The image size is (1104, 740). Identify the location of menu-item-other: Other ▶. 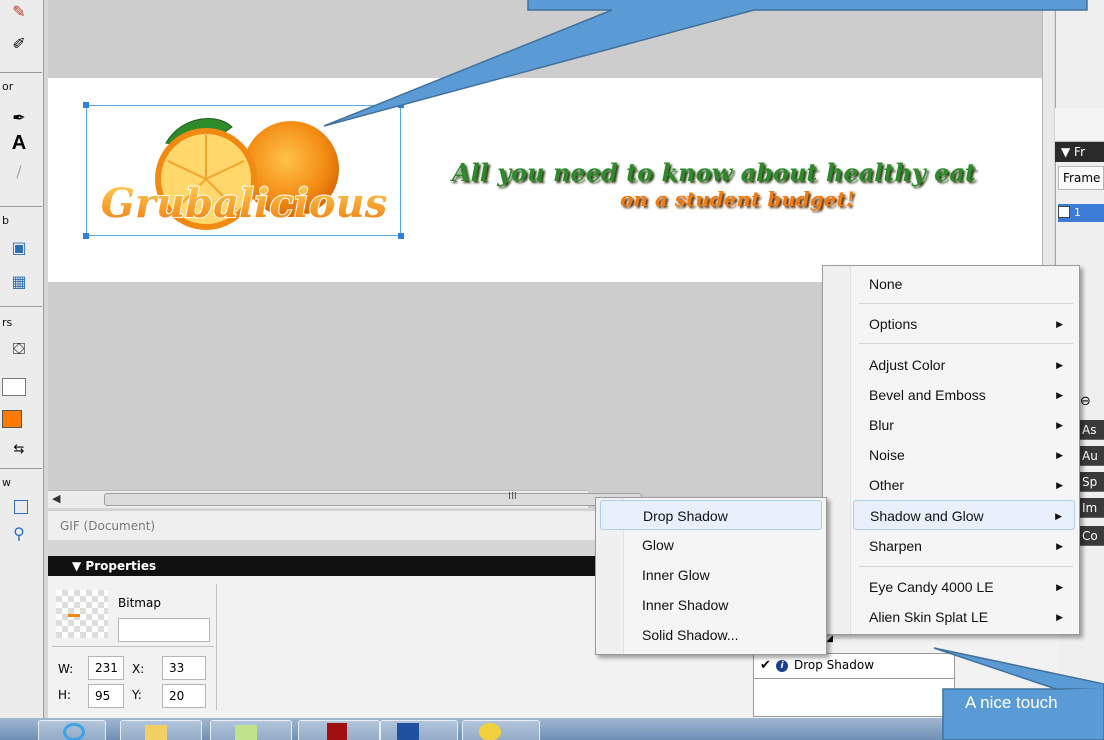
(964, 485).